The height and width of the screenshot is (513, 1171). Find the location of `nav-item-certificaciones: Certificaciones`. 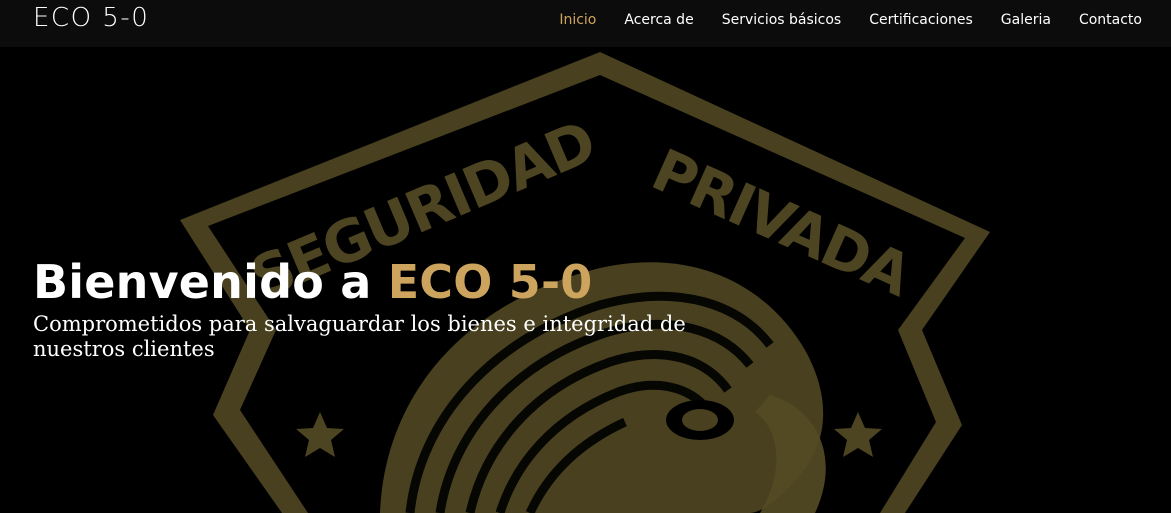

nav-item-certificaciones: Certificaciones is located at coordinates (921, 20).